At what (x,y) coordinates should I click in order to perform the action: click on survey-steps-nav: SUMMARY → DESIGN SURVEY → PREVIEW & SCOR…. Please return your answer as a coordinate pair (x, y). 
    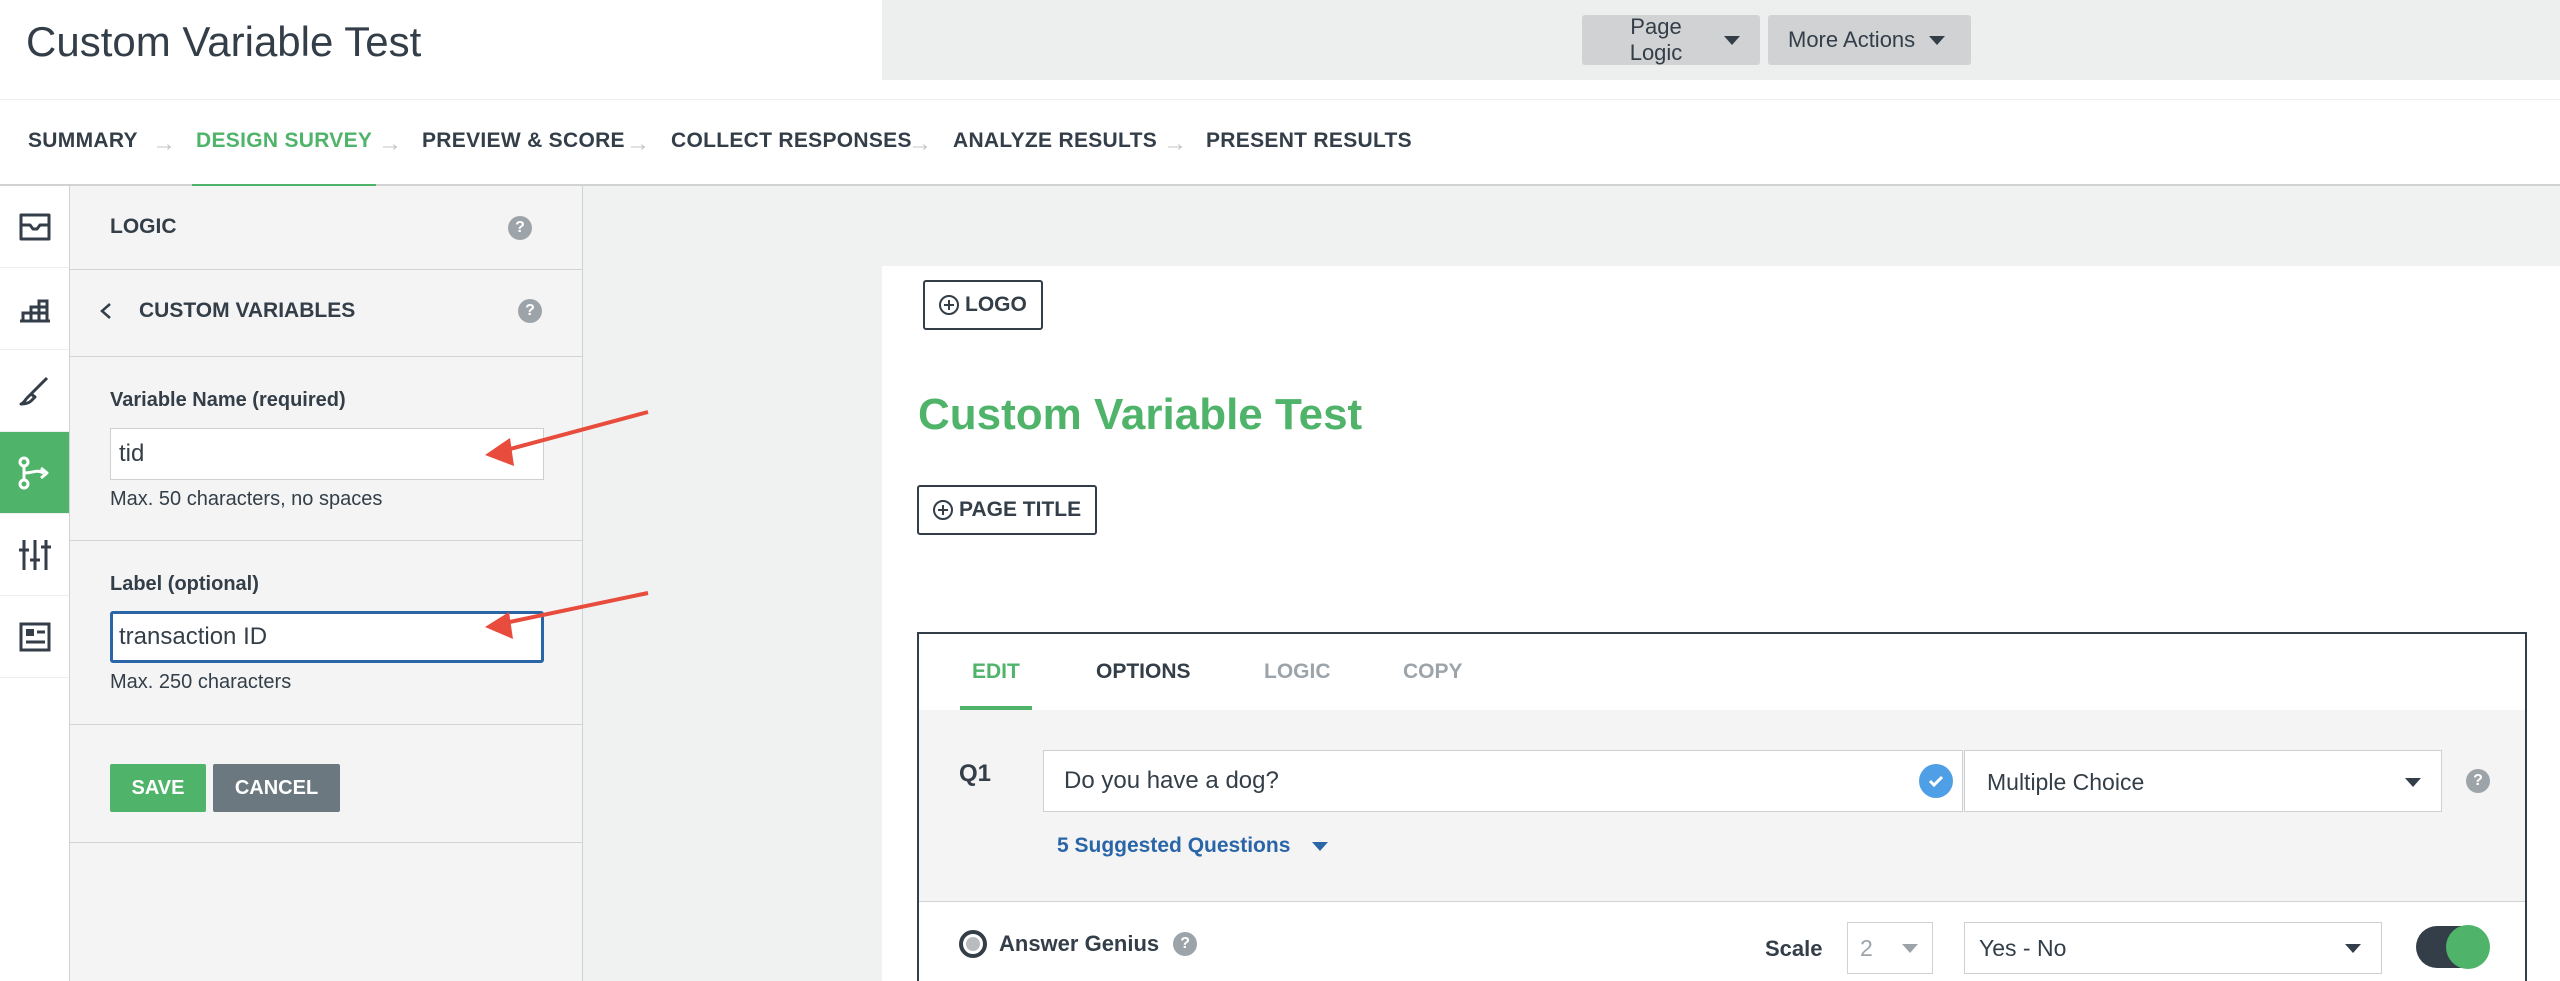
    Looking at the image, I should click on (1280, 144).